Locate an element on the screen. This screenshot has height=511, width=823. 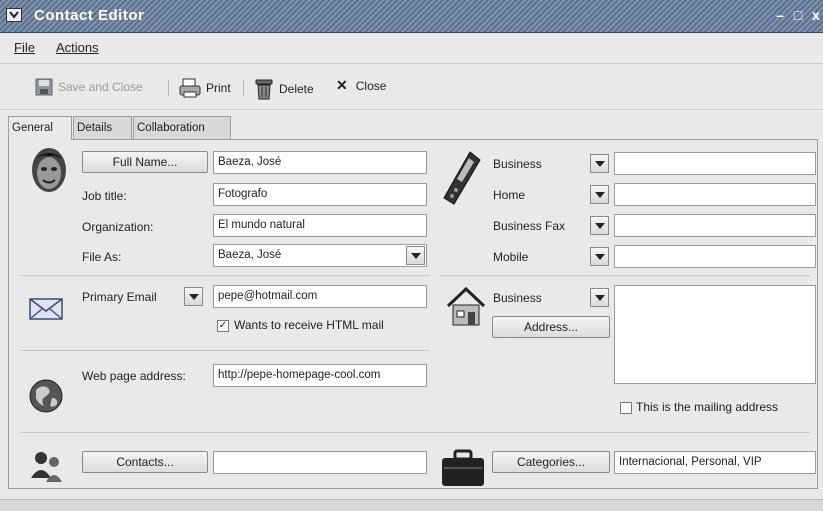
save-icon is located at coordinates (44, 87).